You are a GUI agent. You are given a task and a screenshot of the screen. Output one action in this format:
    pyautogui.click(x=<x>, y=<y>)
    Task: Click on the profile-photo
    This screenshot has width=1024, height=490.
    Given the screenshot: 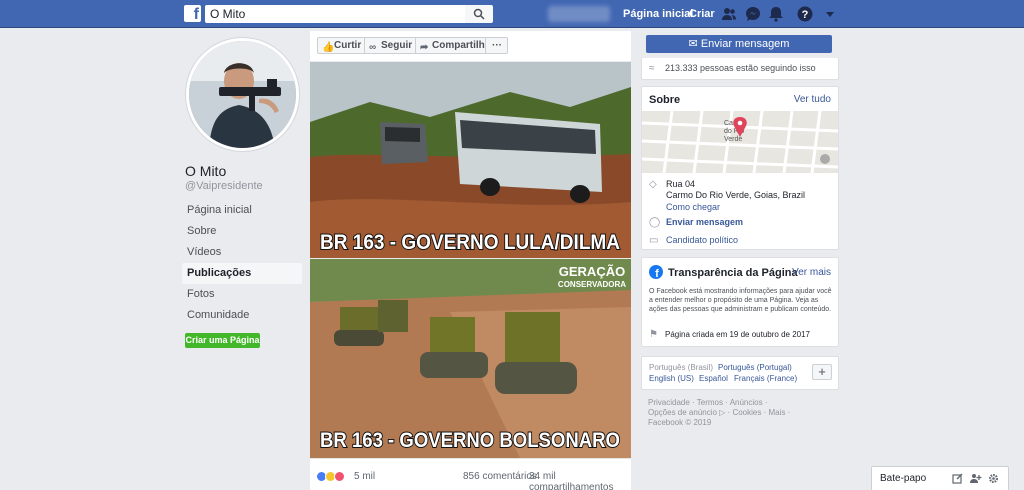 What is the action you would take?
    pyautogui.click(x=242, y=94)
    